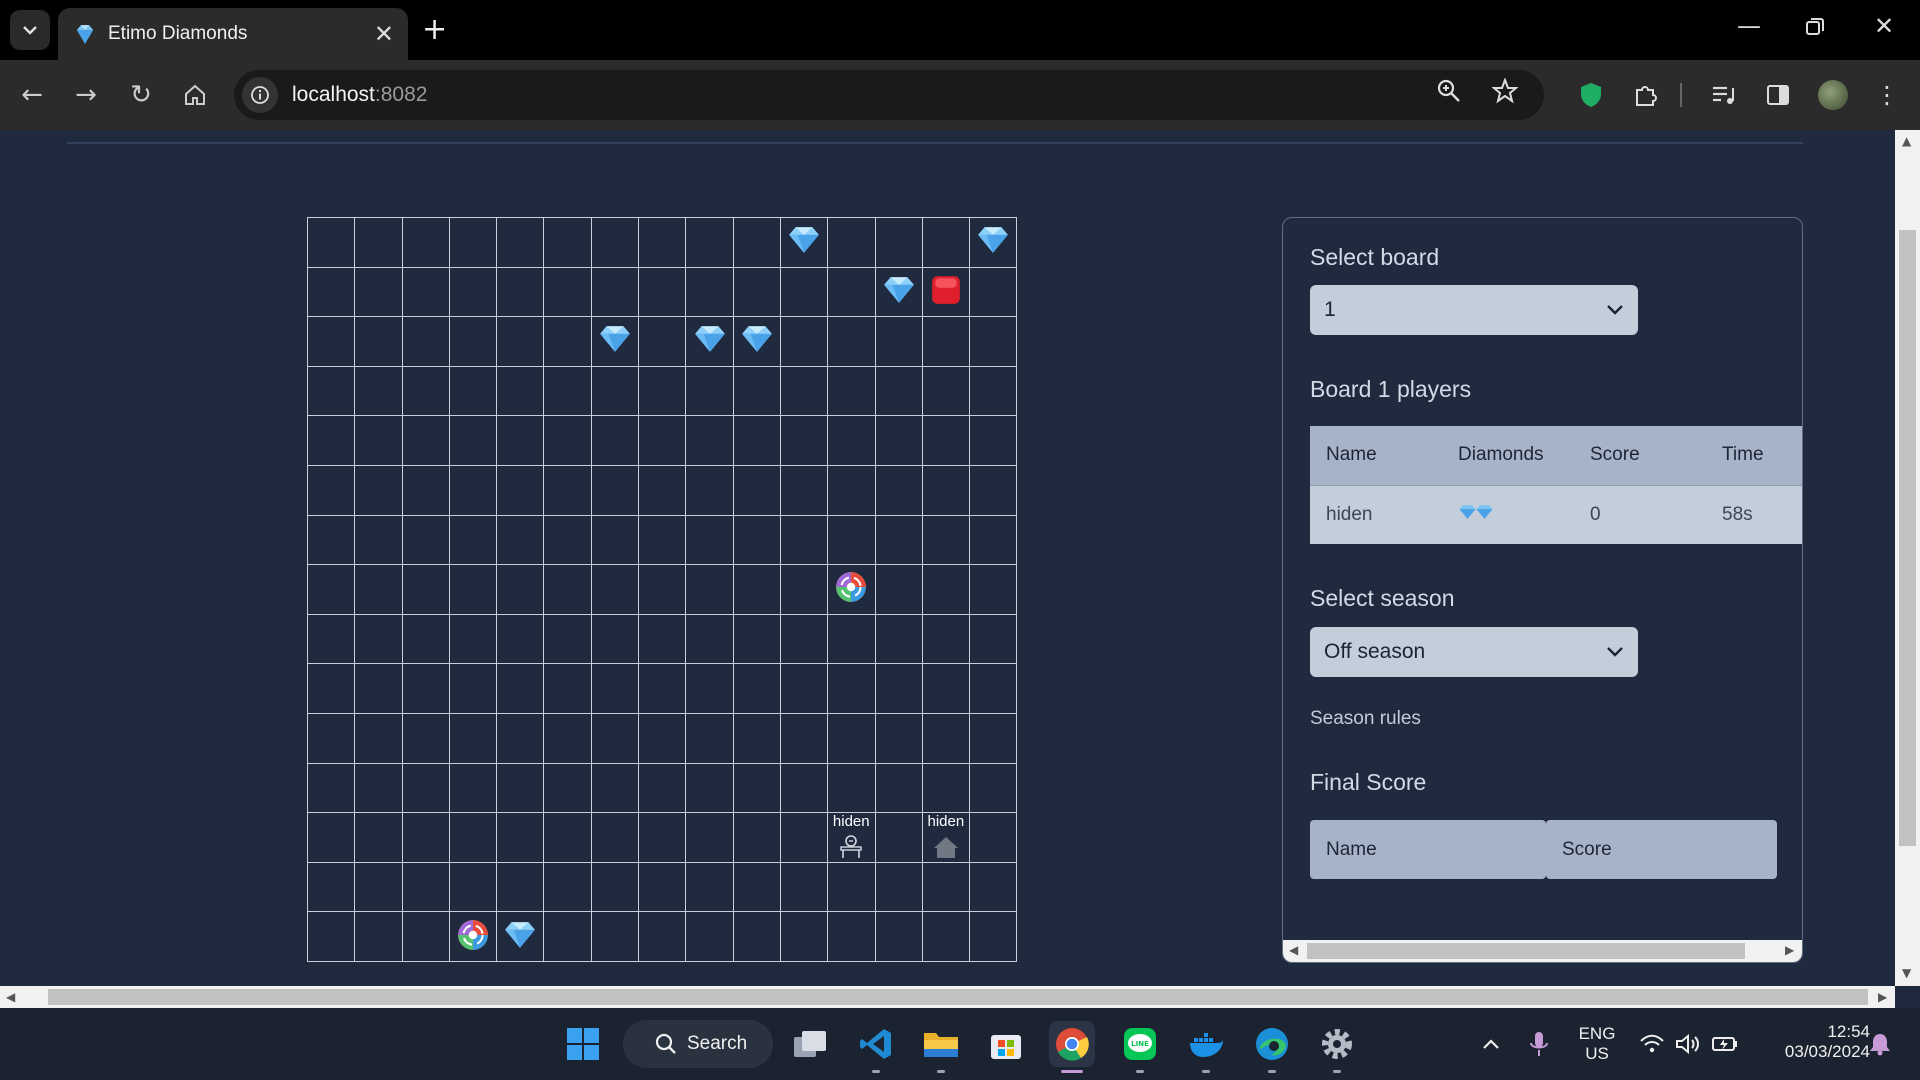 The width and height of the screenshot is (1920, 1080). What do you see at coordinates (1884, 26) in the screenshot?
I see `close-window-icon: ✕` at bounding box center [1884, 26].